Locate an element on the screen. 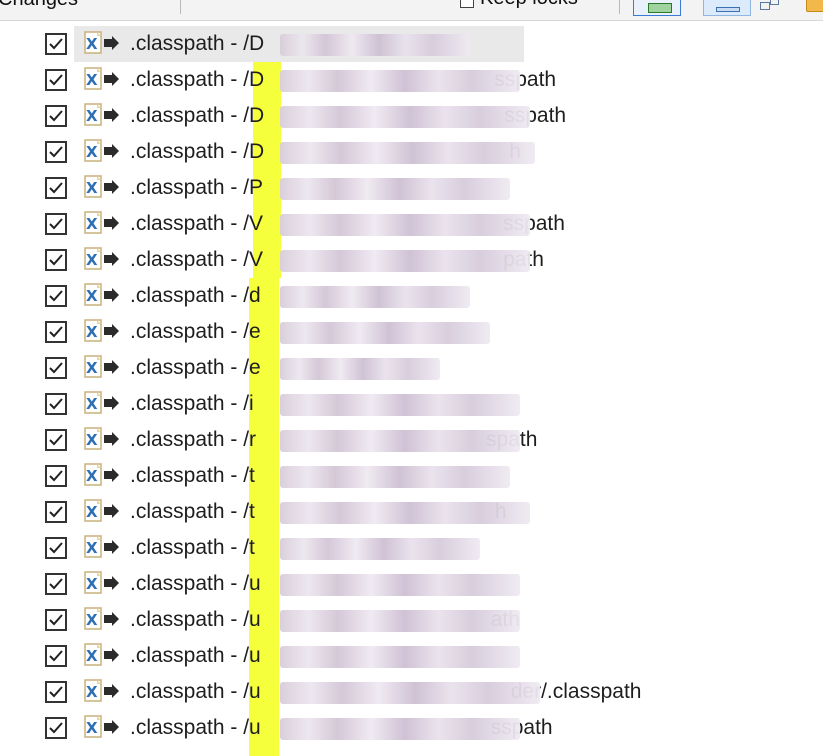  tree-view-button is located at coordinates (727, 8).